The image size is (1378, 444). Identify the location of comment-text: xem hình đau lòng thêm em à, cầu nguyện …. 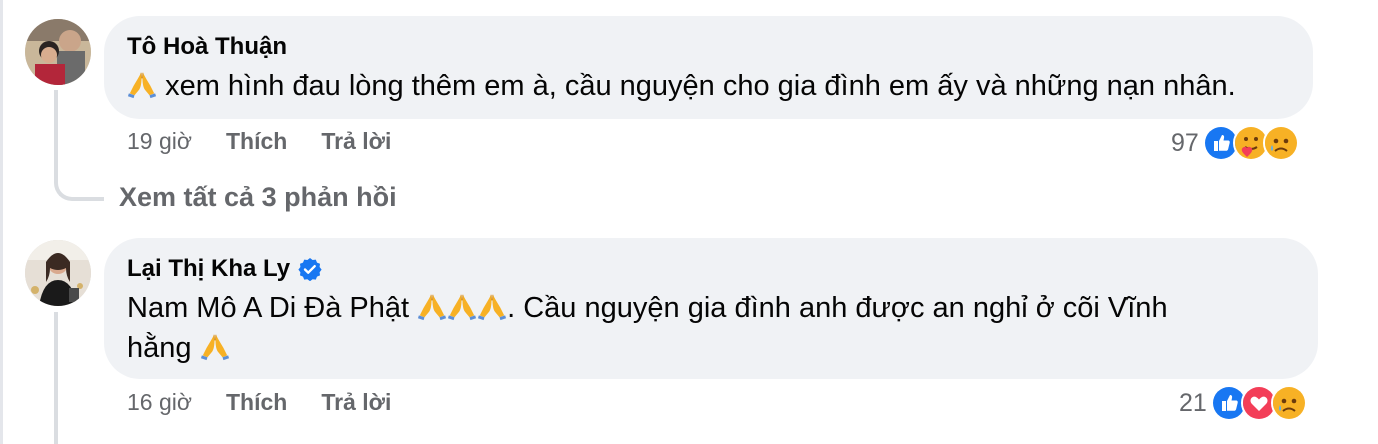
(708, 86).